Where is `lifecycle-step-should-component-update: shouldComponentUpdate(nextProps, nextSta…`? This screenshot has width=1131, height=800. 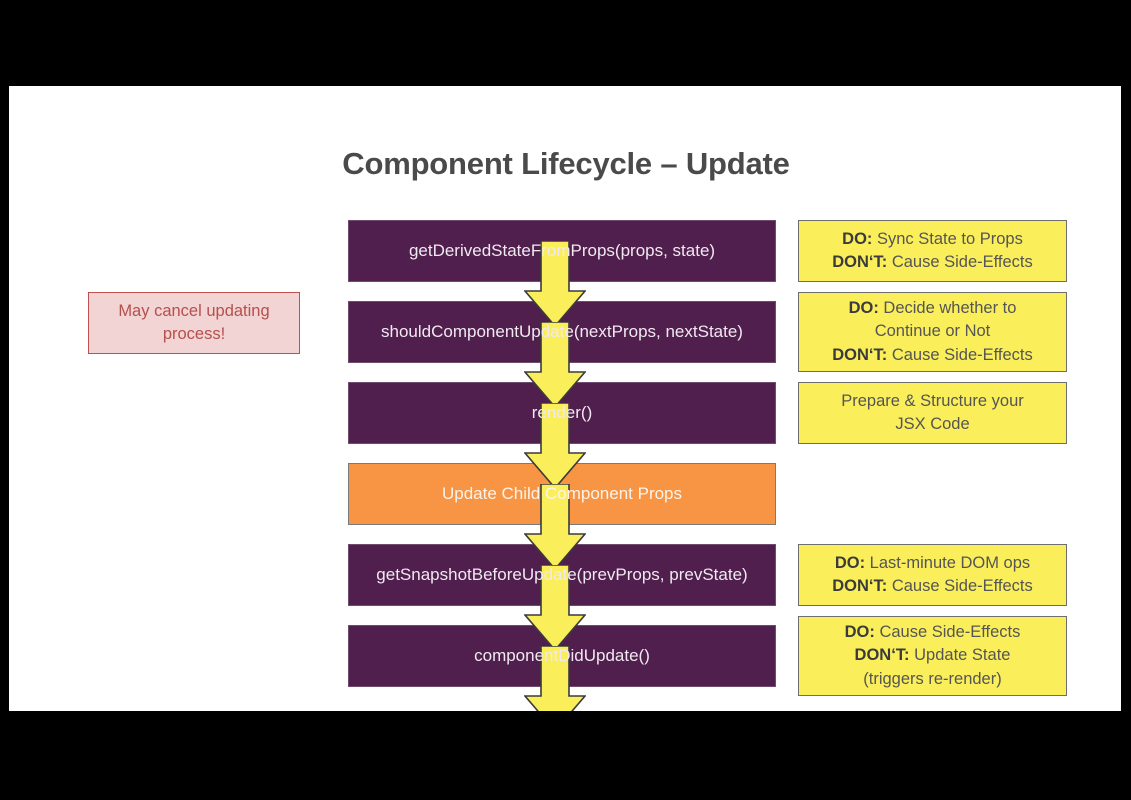 lifecycle-step-should-component-update: shouldComponentUpdate(nextProps, nextSta… is located at coordinates (562, 332).